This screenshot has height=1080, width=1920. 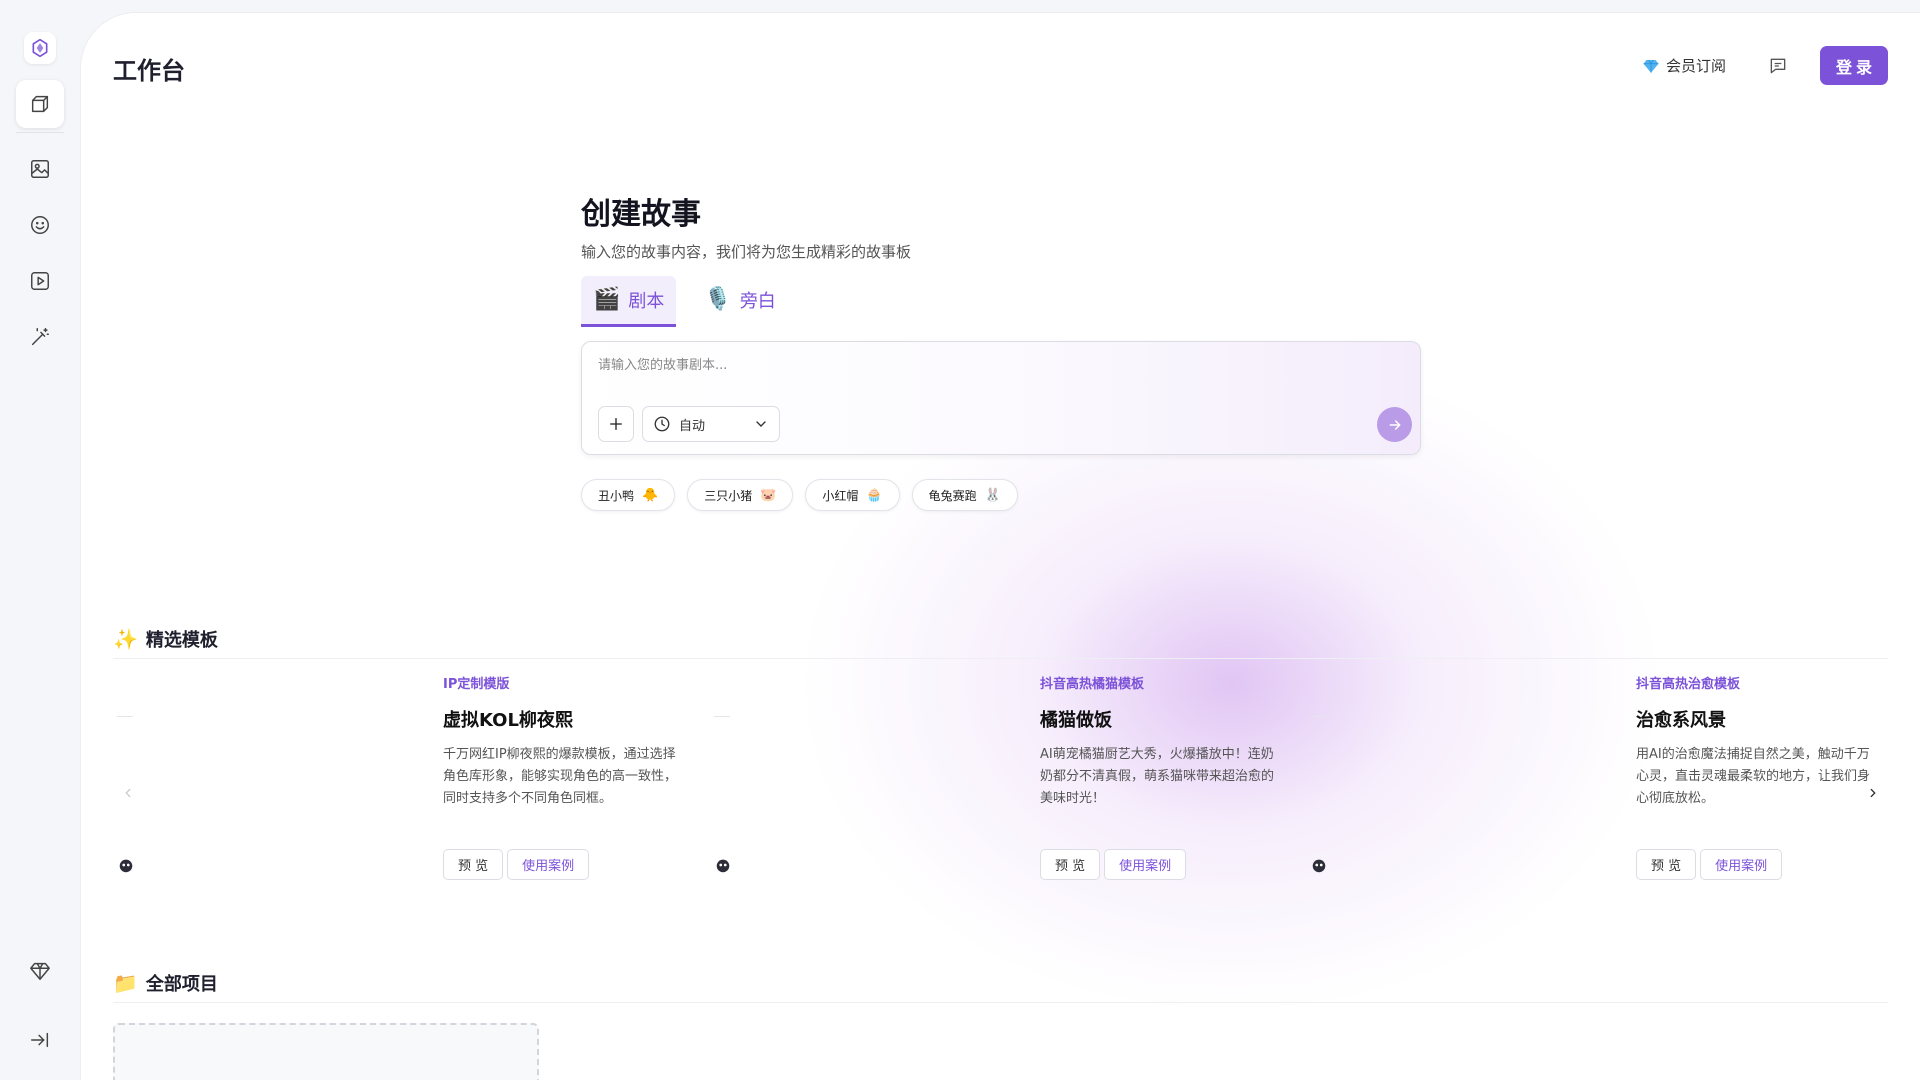 I want to click on logo-icon, so click(x=40, y=48).